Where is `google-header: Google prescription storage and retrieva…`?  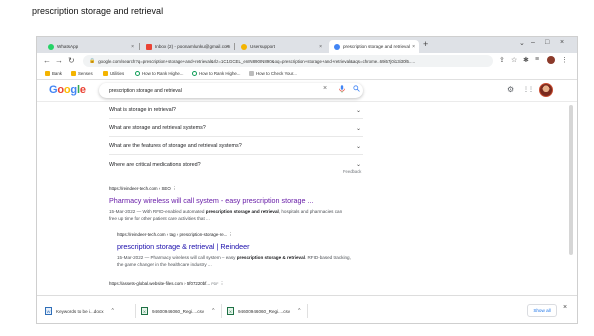
google-header: Google prescription storage and retrieva… is located at coordinates (307, 91).